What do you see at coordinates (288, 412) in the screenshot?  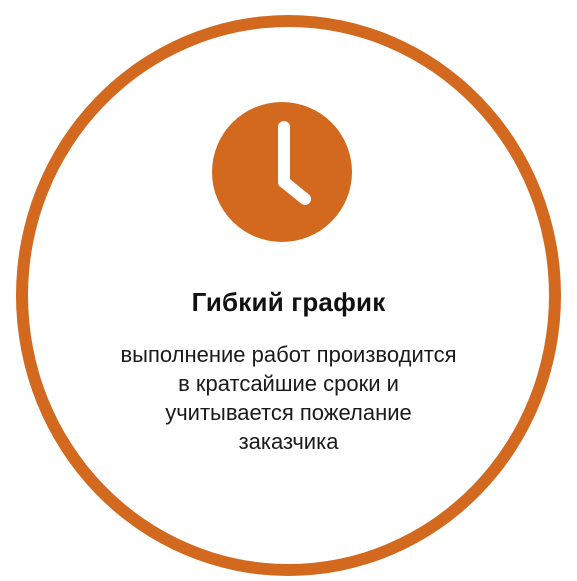 I see `description-line: учитывается пожелание` at bounding box center [288, 412].